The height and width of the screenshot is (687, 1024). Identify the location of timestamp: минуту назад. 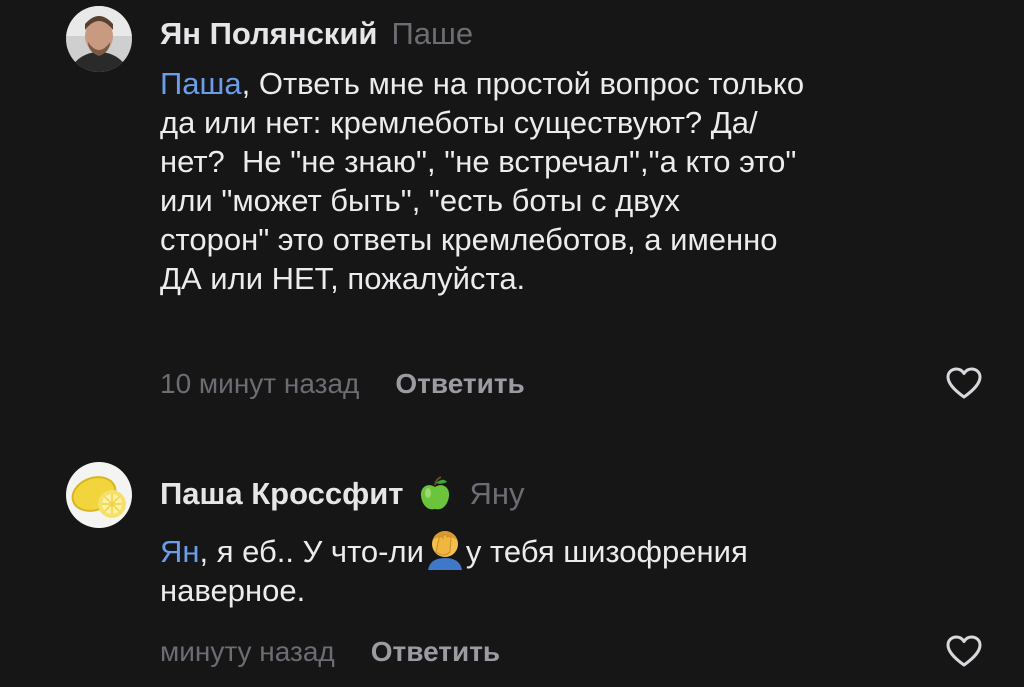
(247, 651).